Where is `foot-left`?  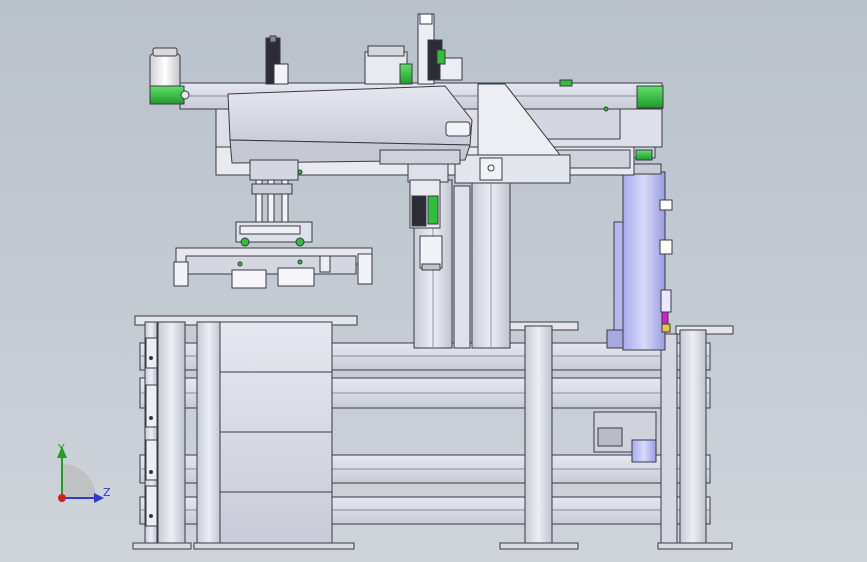
foot-left is located at coordinates (162, 546).